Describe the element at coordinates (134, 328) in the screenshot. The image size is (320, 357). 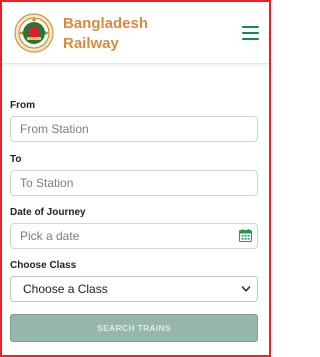
I see `search-trains-button: SEARCH TRAINS` at that location.